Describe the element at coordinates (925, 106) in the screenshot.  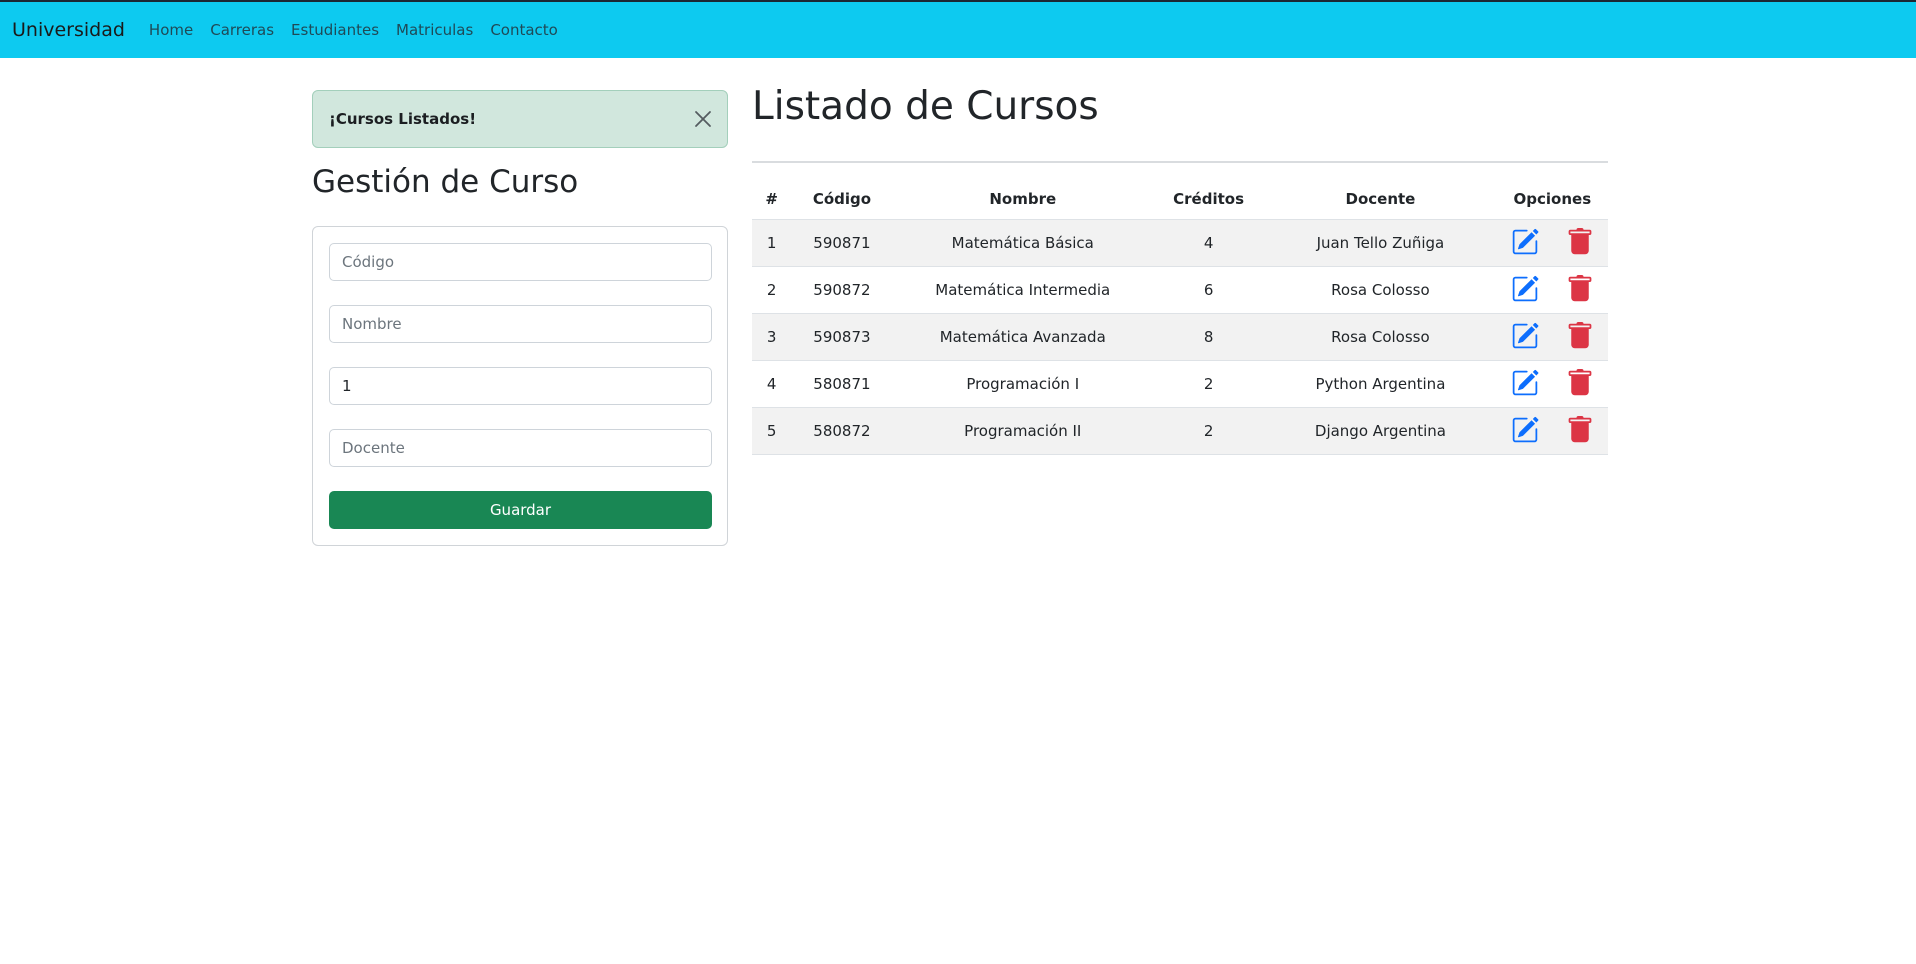
I see `list-title: Listado de Cursos` at that location.